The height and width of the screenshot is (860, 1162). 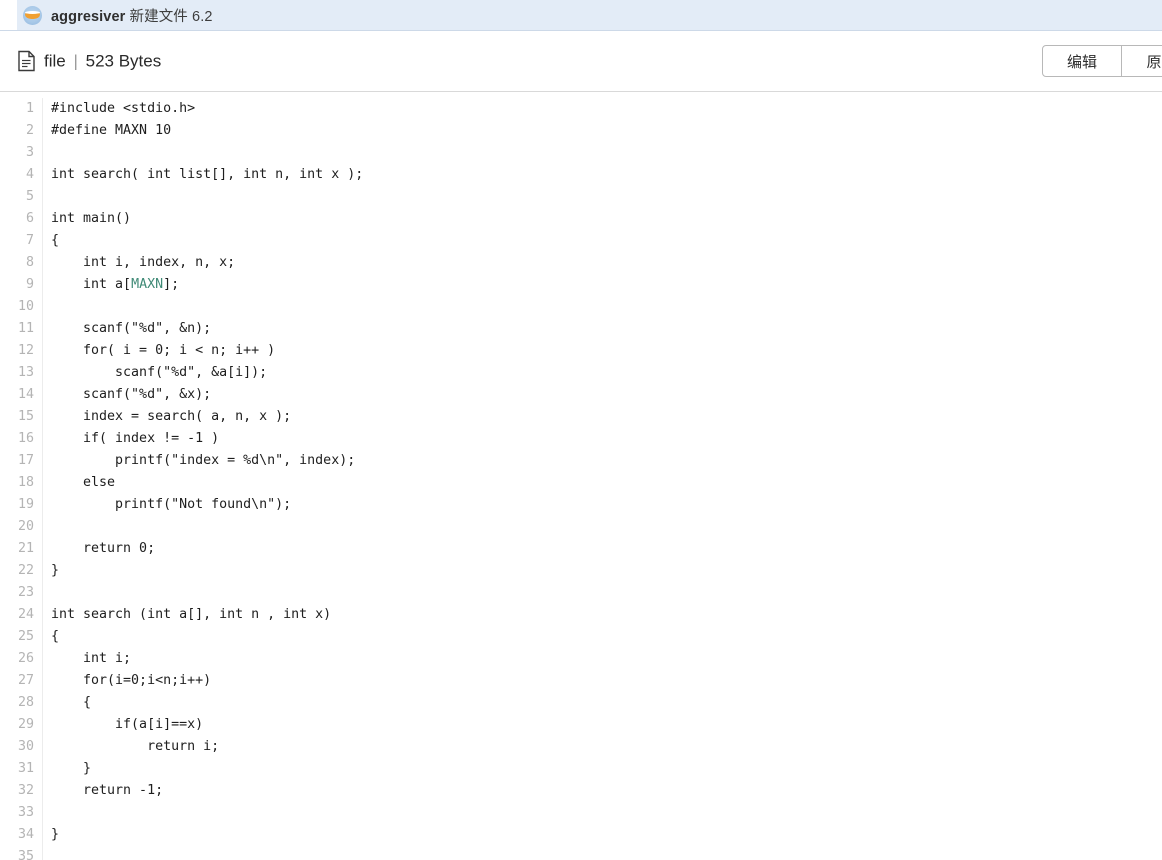 What do you see at coordinates (581, 263) in the screenshot?
I see `code-line: 8 int i, index, n, x;` at bounding box center [581, 263].